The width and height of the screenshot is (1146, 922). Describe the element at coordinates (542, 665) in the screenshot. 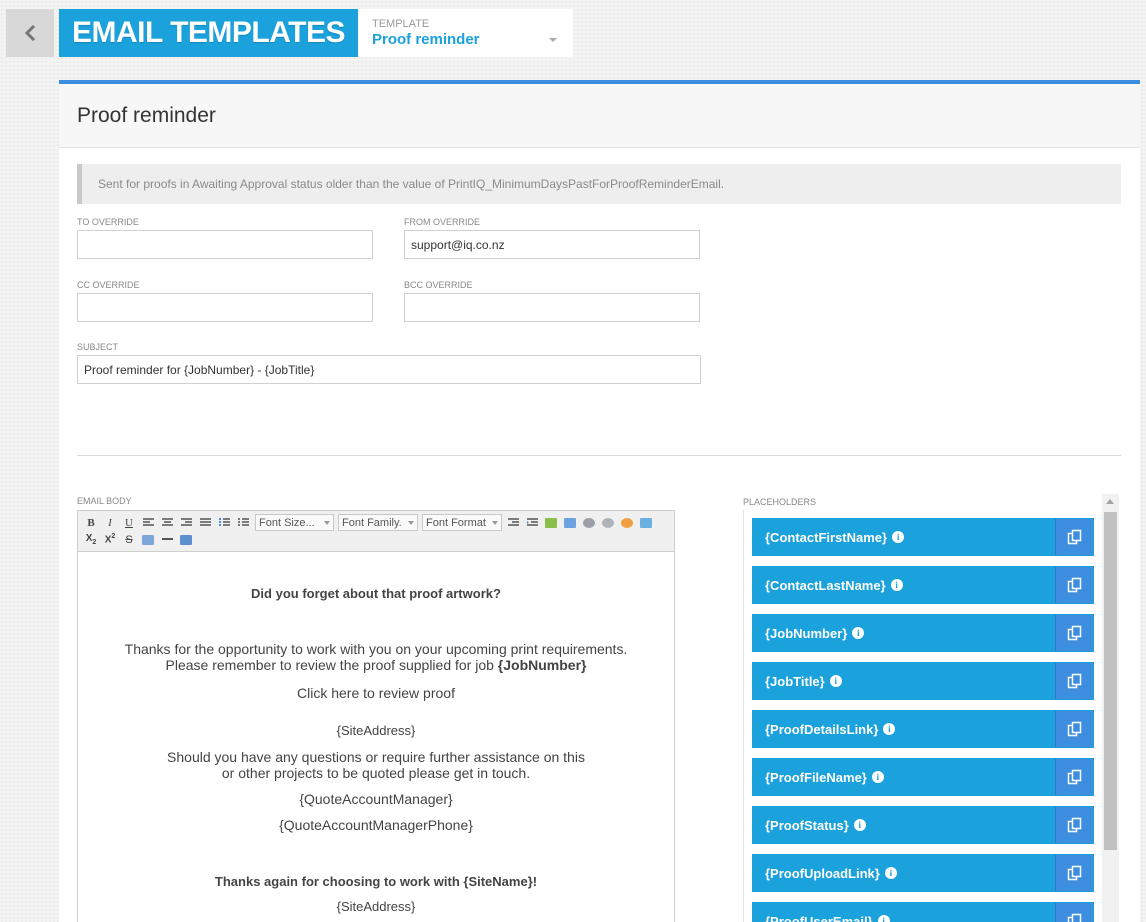

I see `body-job-number: {JobNumber}` at that location.